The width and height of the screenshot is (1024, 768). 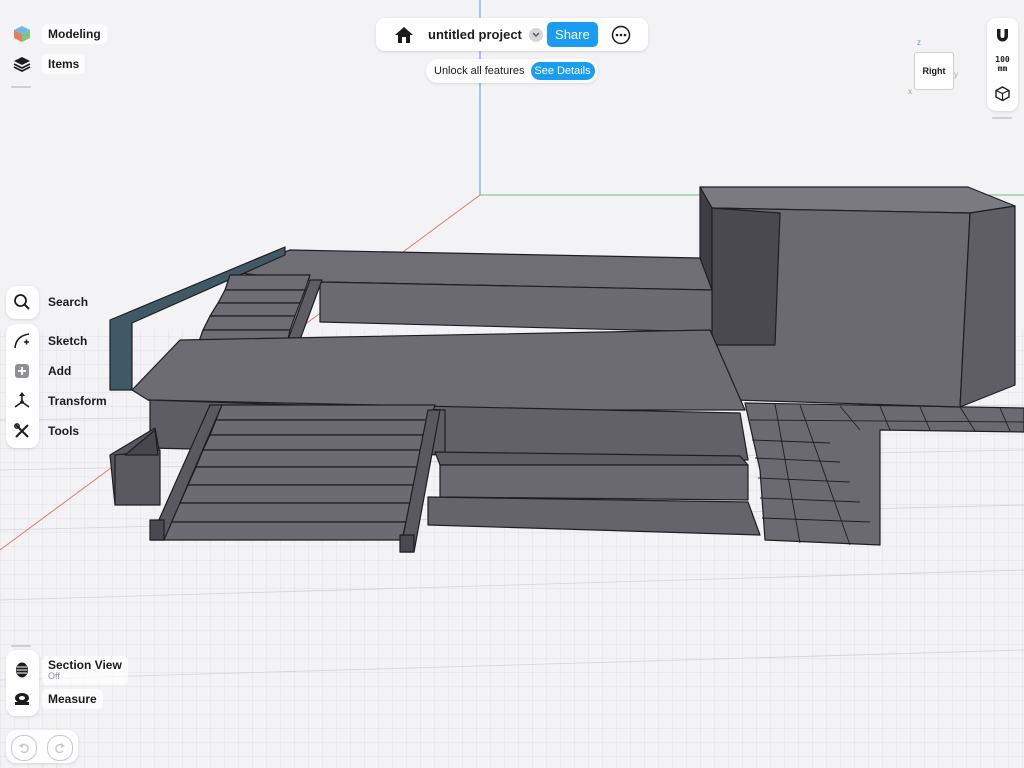 I want to click on sketch-label: Sketch, so click(x=68, y=341).